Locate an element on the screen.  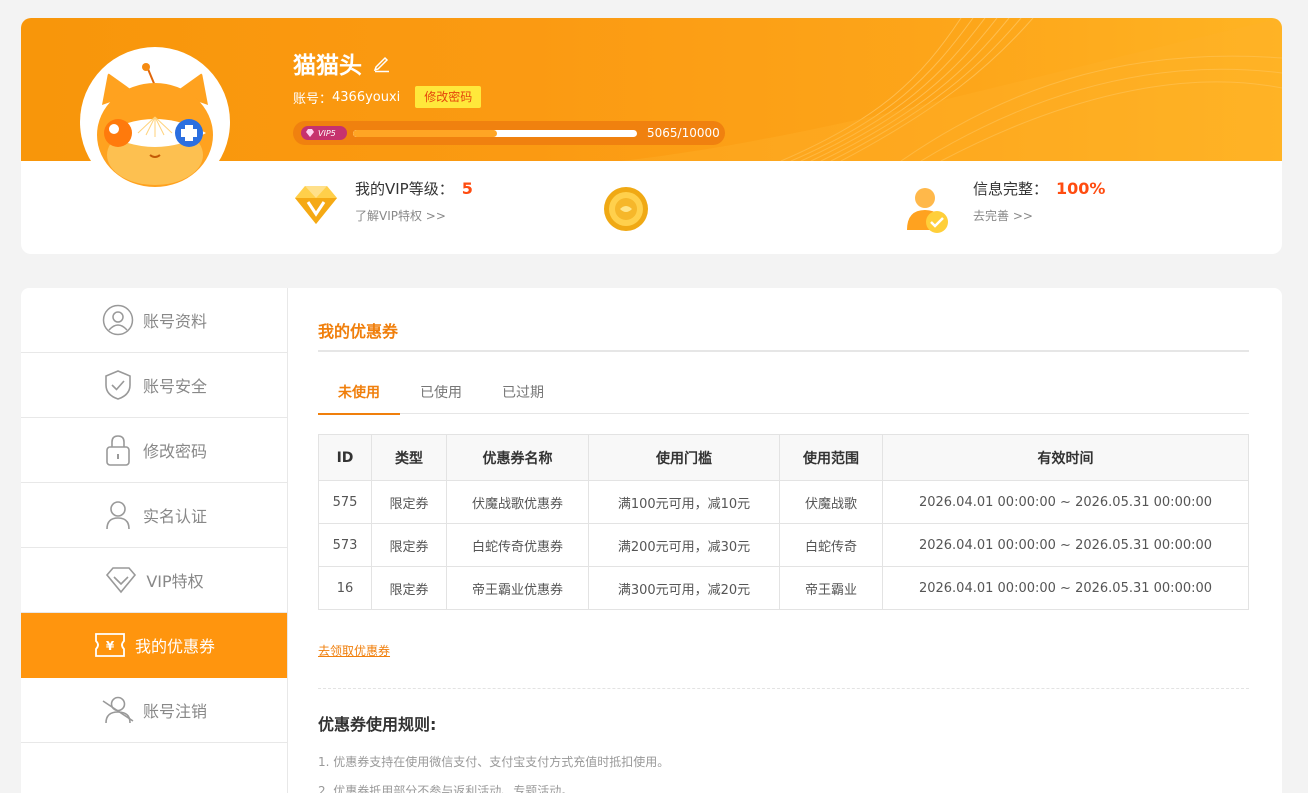
cell-id: 16 is located at coordinates (345, 588).